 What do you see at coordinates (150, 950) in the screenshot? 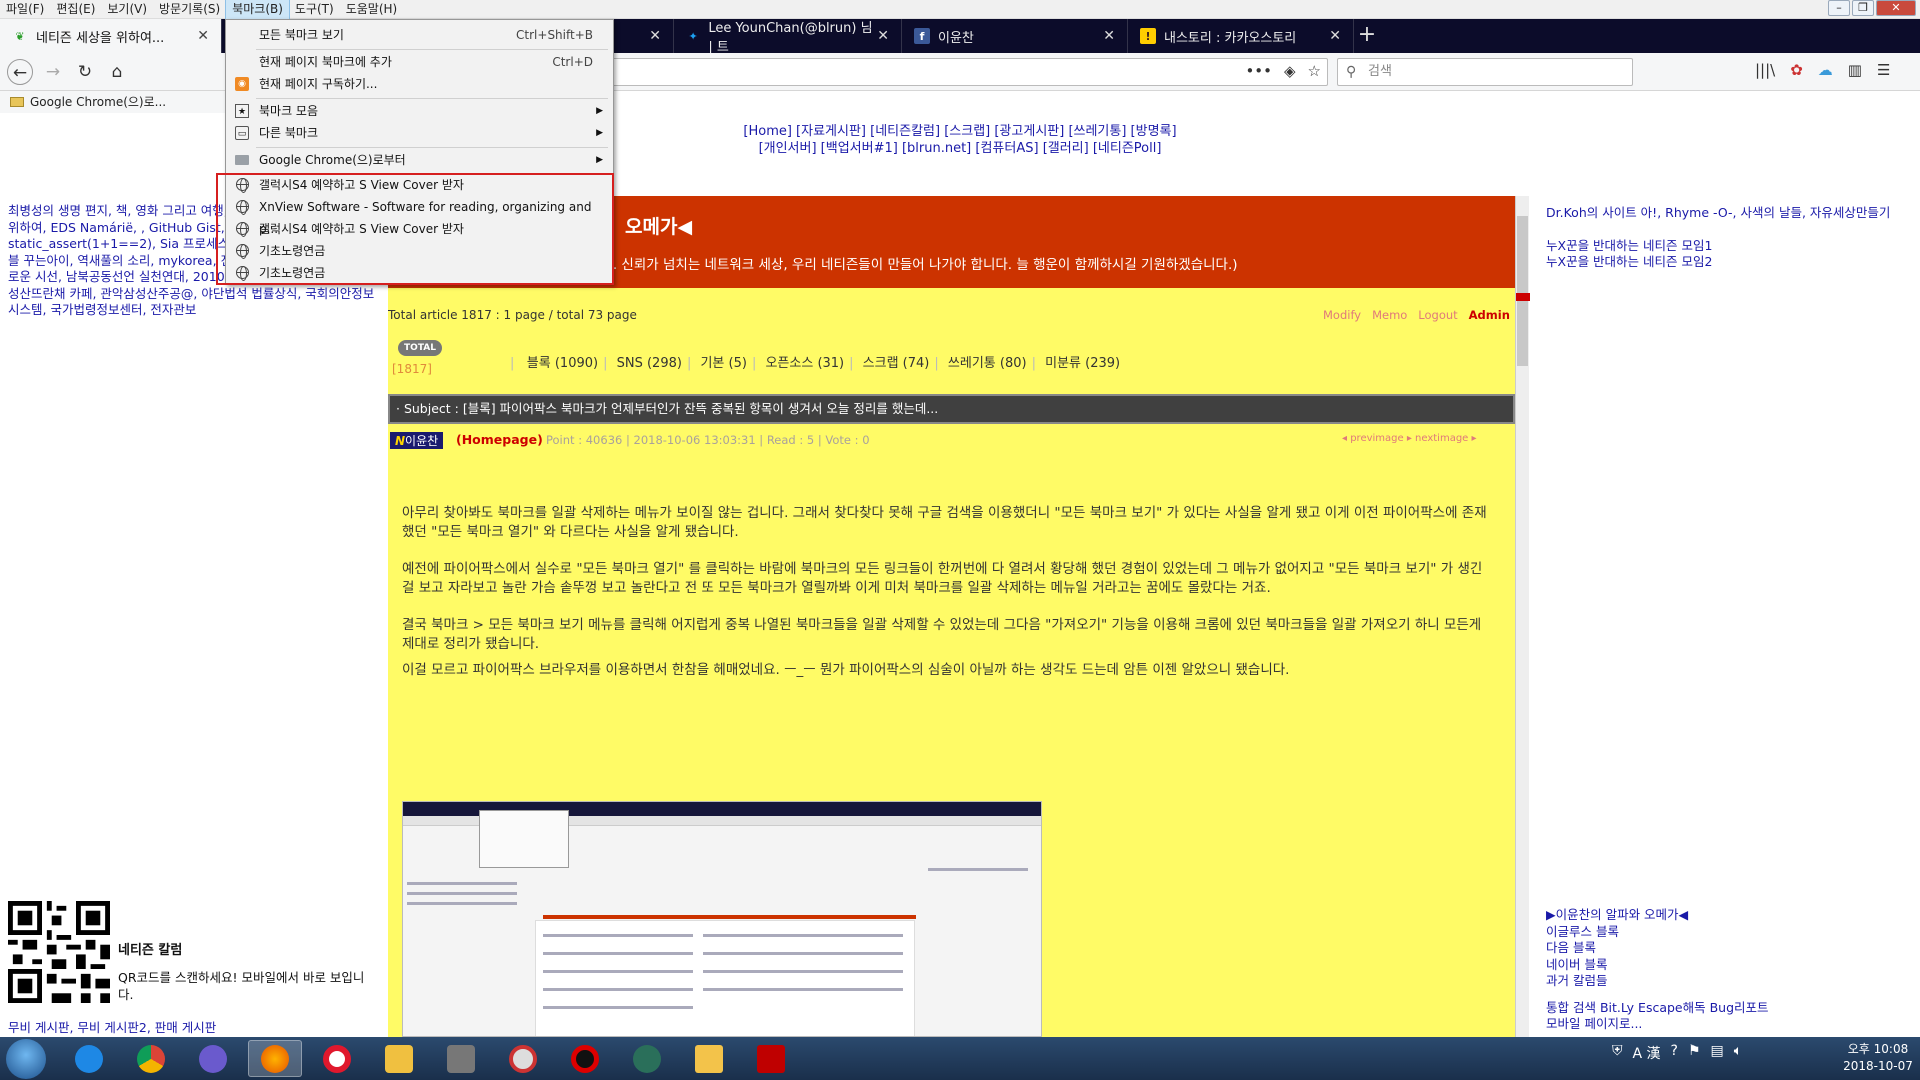
I see `qr-title: 네티즌 칼럼` at bounding box center [150, 950].